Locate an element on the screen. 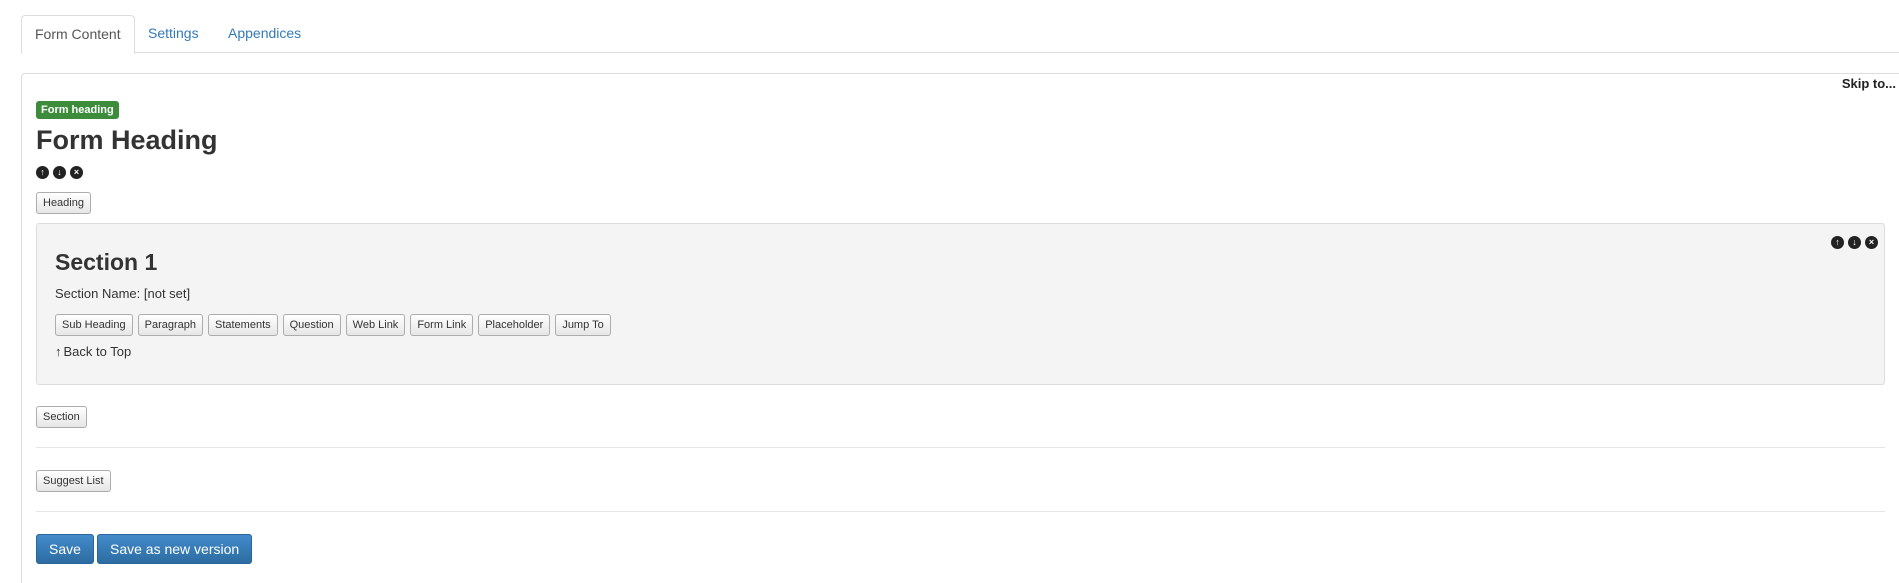 The width and height of the screenshot is (1899, 583). add-statements-button: Statements is located at coordinates (242, 325).